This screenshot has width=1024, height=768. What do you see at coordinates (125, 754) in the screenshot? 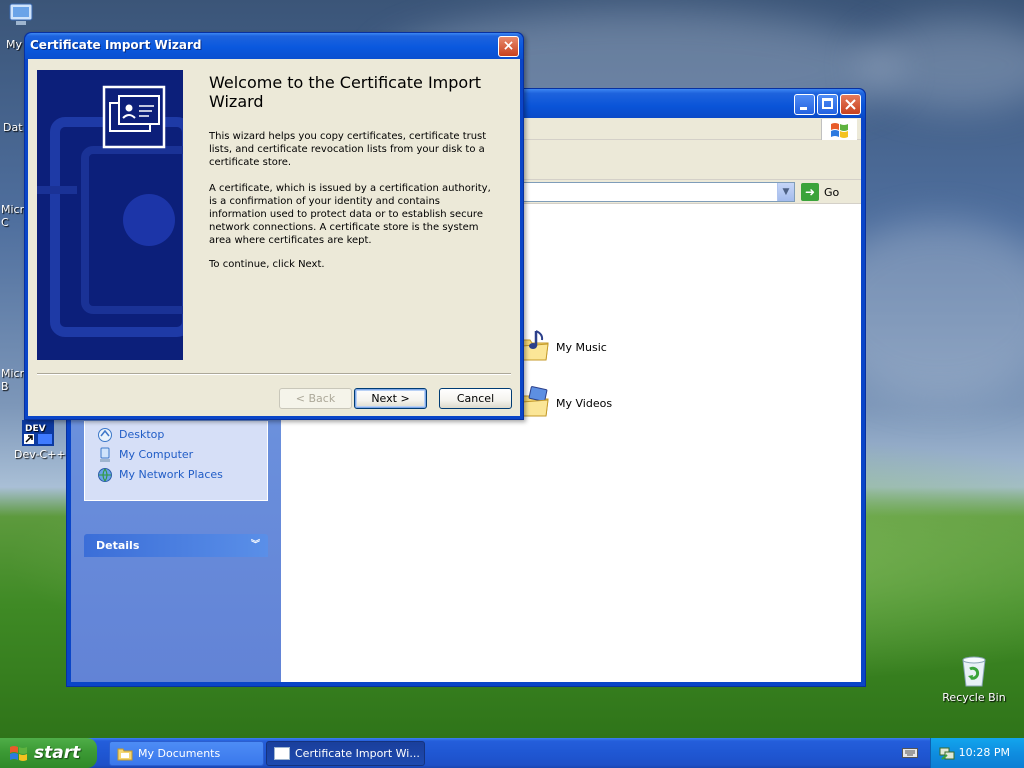
I see `folder-icon` at bounding box center [125, 754].